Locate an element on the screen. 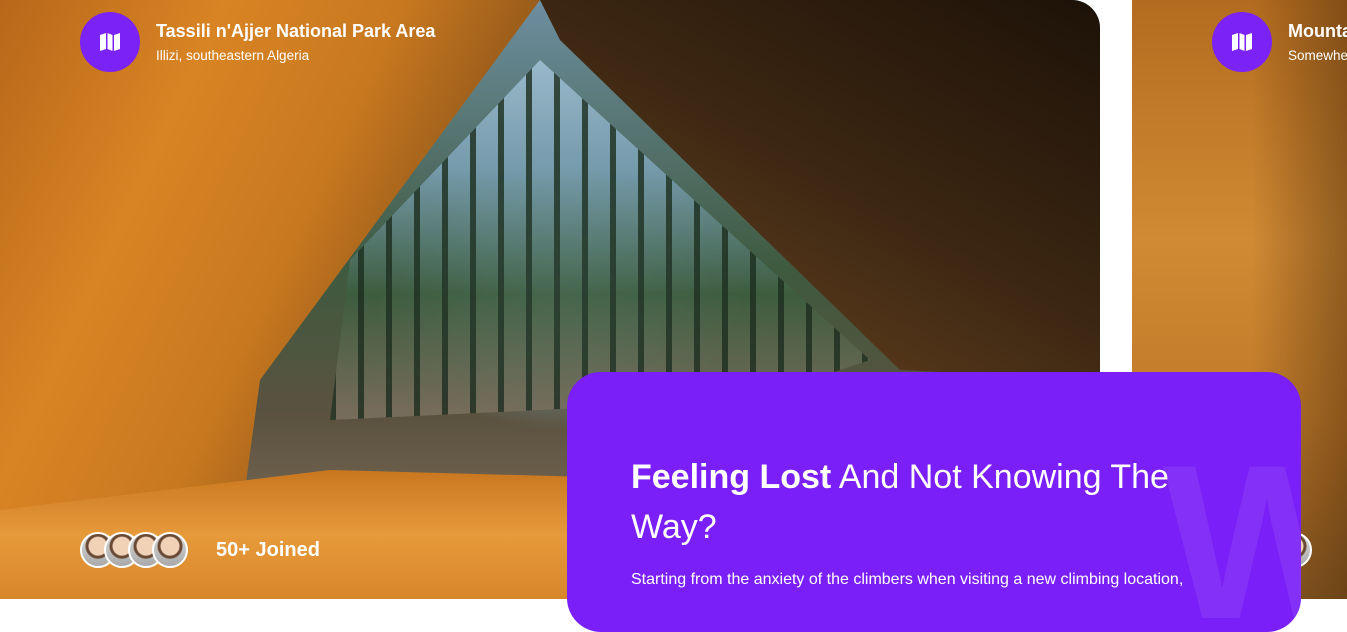 The height and width of the screenshot is (632, 1347). location-subtitle: Illizi, southeastern Algeria is located at coordinates (233, 55).